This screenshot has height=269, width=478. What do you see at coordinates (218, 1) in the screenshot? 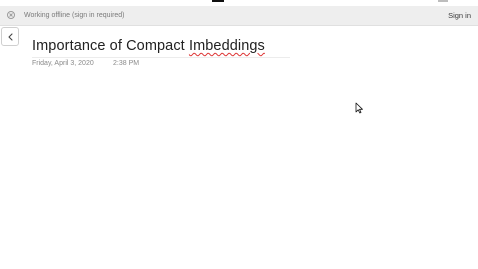
I see `top-bar-mark` at bounding box center [218, 1].